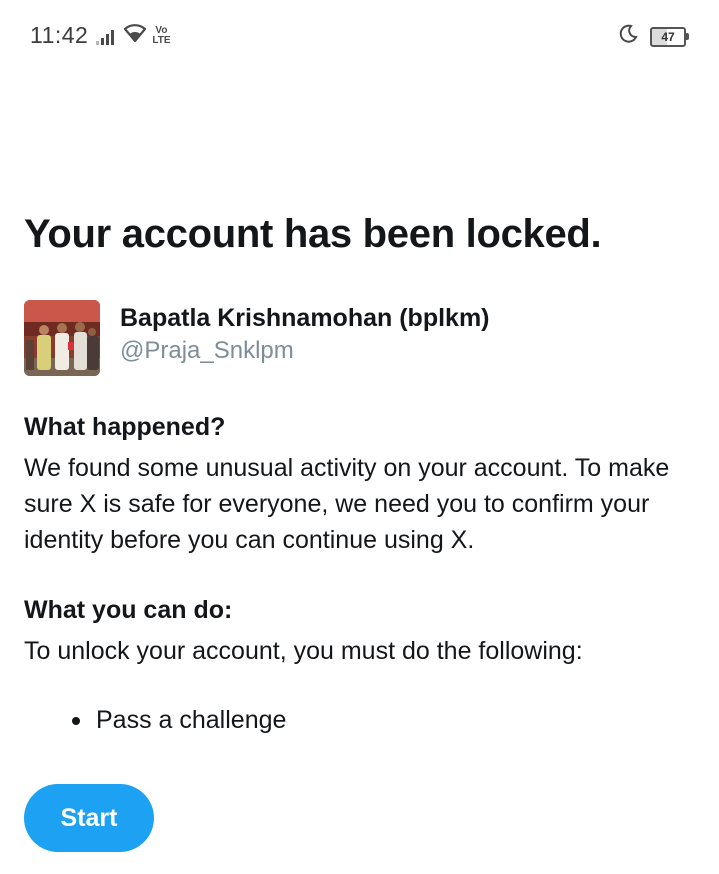 The height and width of the screenshot is (874, 719). Describe the element at coordinates (628, 36) in the screenshot. I see `moon-icon` at that location.